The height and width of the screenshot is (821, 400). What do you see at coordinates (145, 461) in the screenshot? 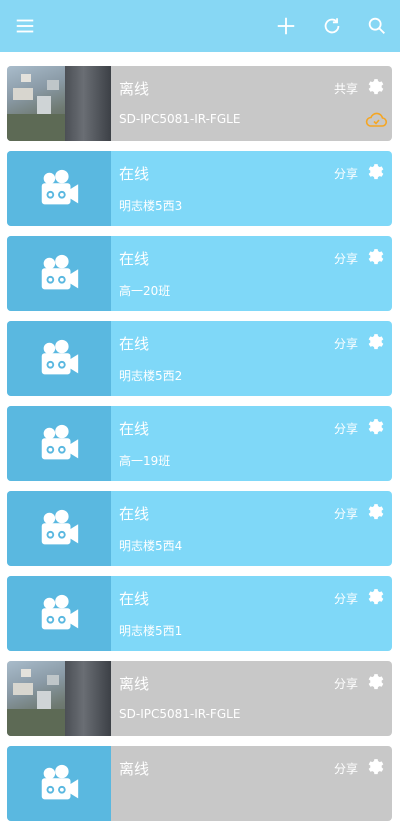
I see `device-name: 高一19班` at bounding box center [145, 461].